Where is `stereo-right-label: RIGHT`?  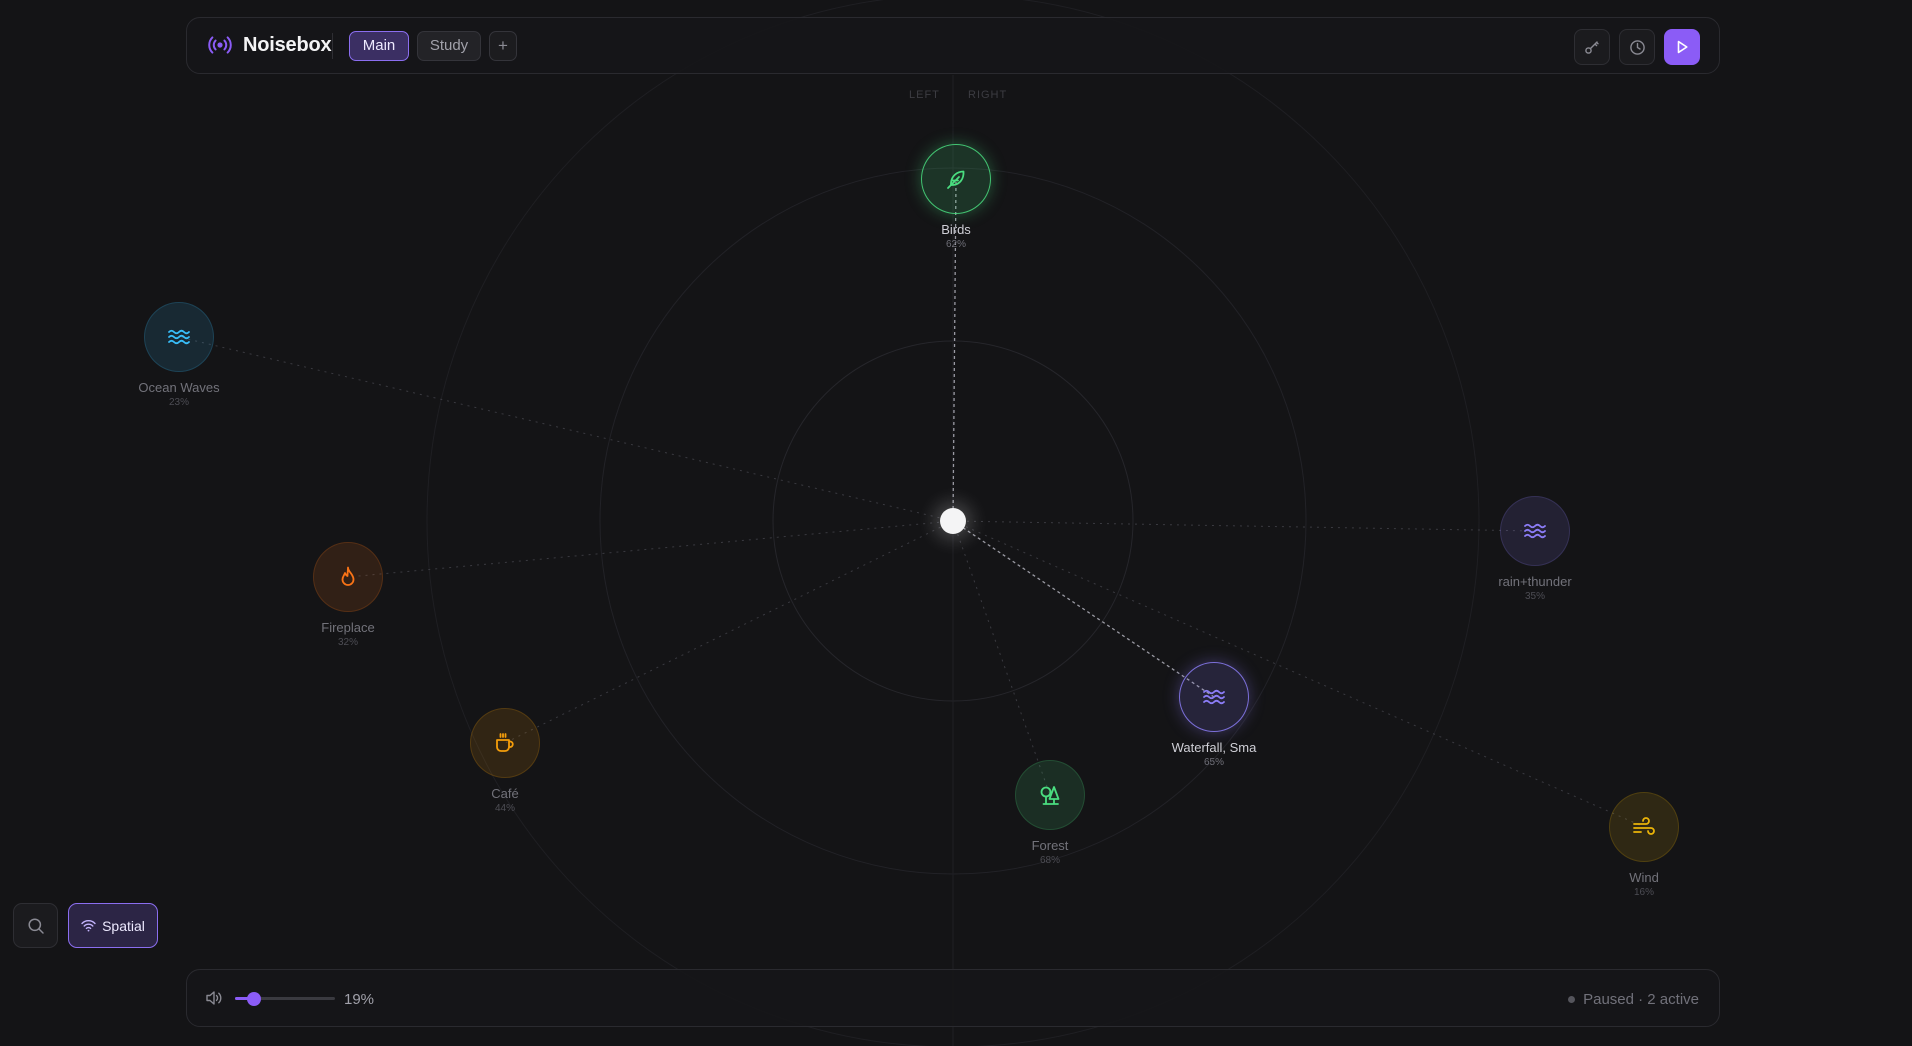 stereo-right-label: RIGHT is located at coordinates (988, 95).